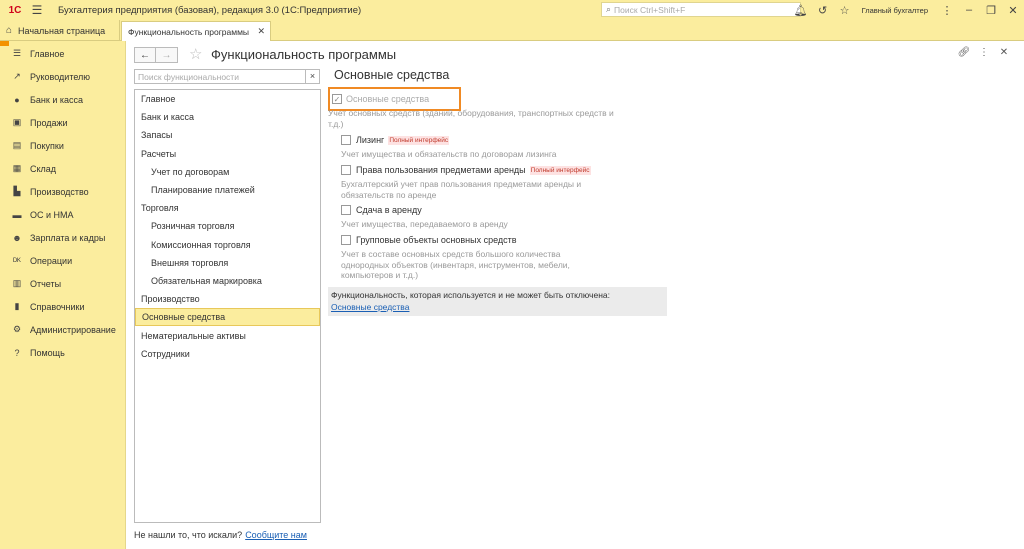 The height and width of the screenshot is (549, 1024). Describe the element at coordinates (188, 535) in the screenshot. I see `not-found-text: Не нашли то, что искали?` at that location.